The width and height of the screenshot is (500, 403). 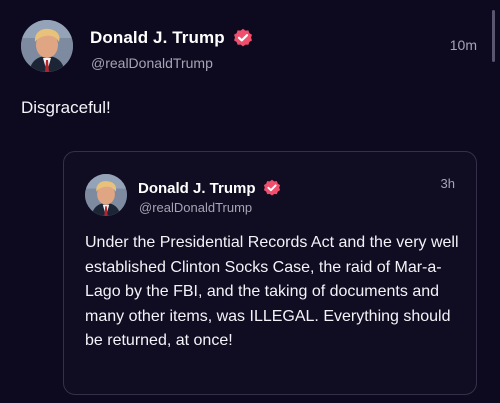 What do you see at coordinates (448, 183) in the screenshot?
I see `quoted-post-timestamp: 3h` at bounding box center [448, 183].